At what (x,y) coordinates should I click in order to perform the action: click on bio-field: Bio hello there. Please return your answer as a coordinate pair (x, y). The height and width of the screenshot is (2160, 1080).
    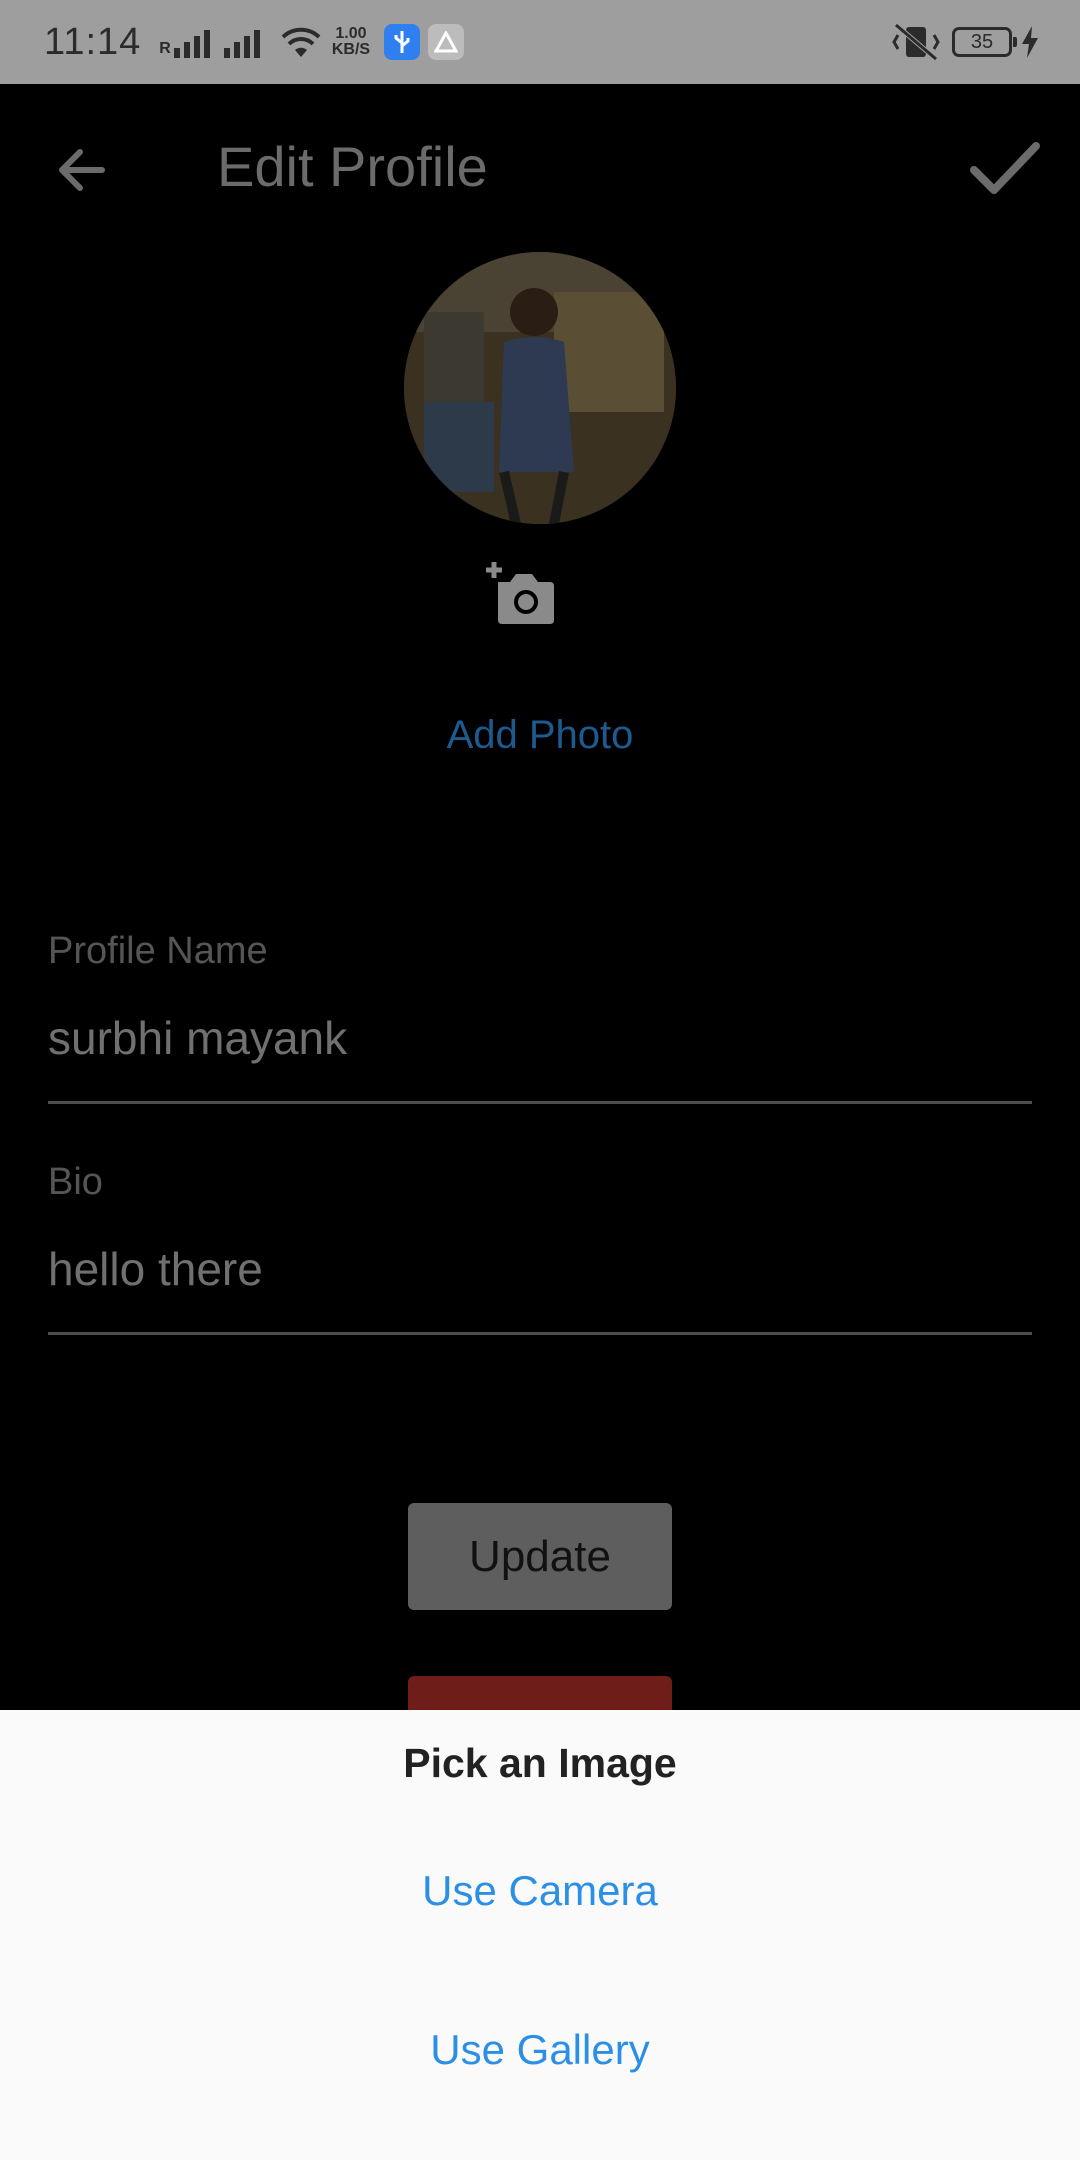
    Looking at the image, I should click on (540, 1248).